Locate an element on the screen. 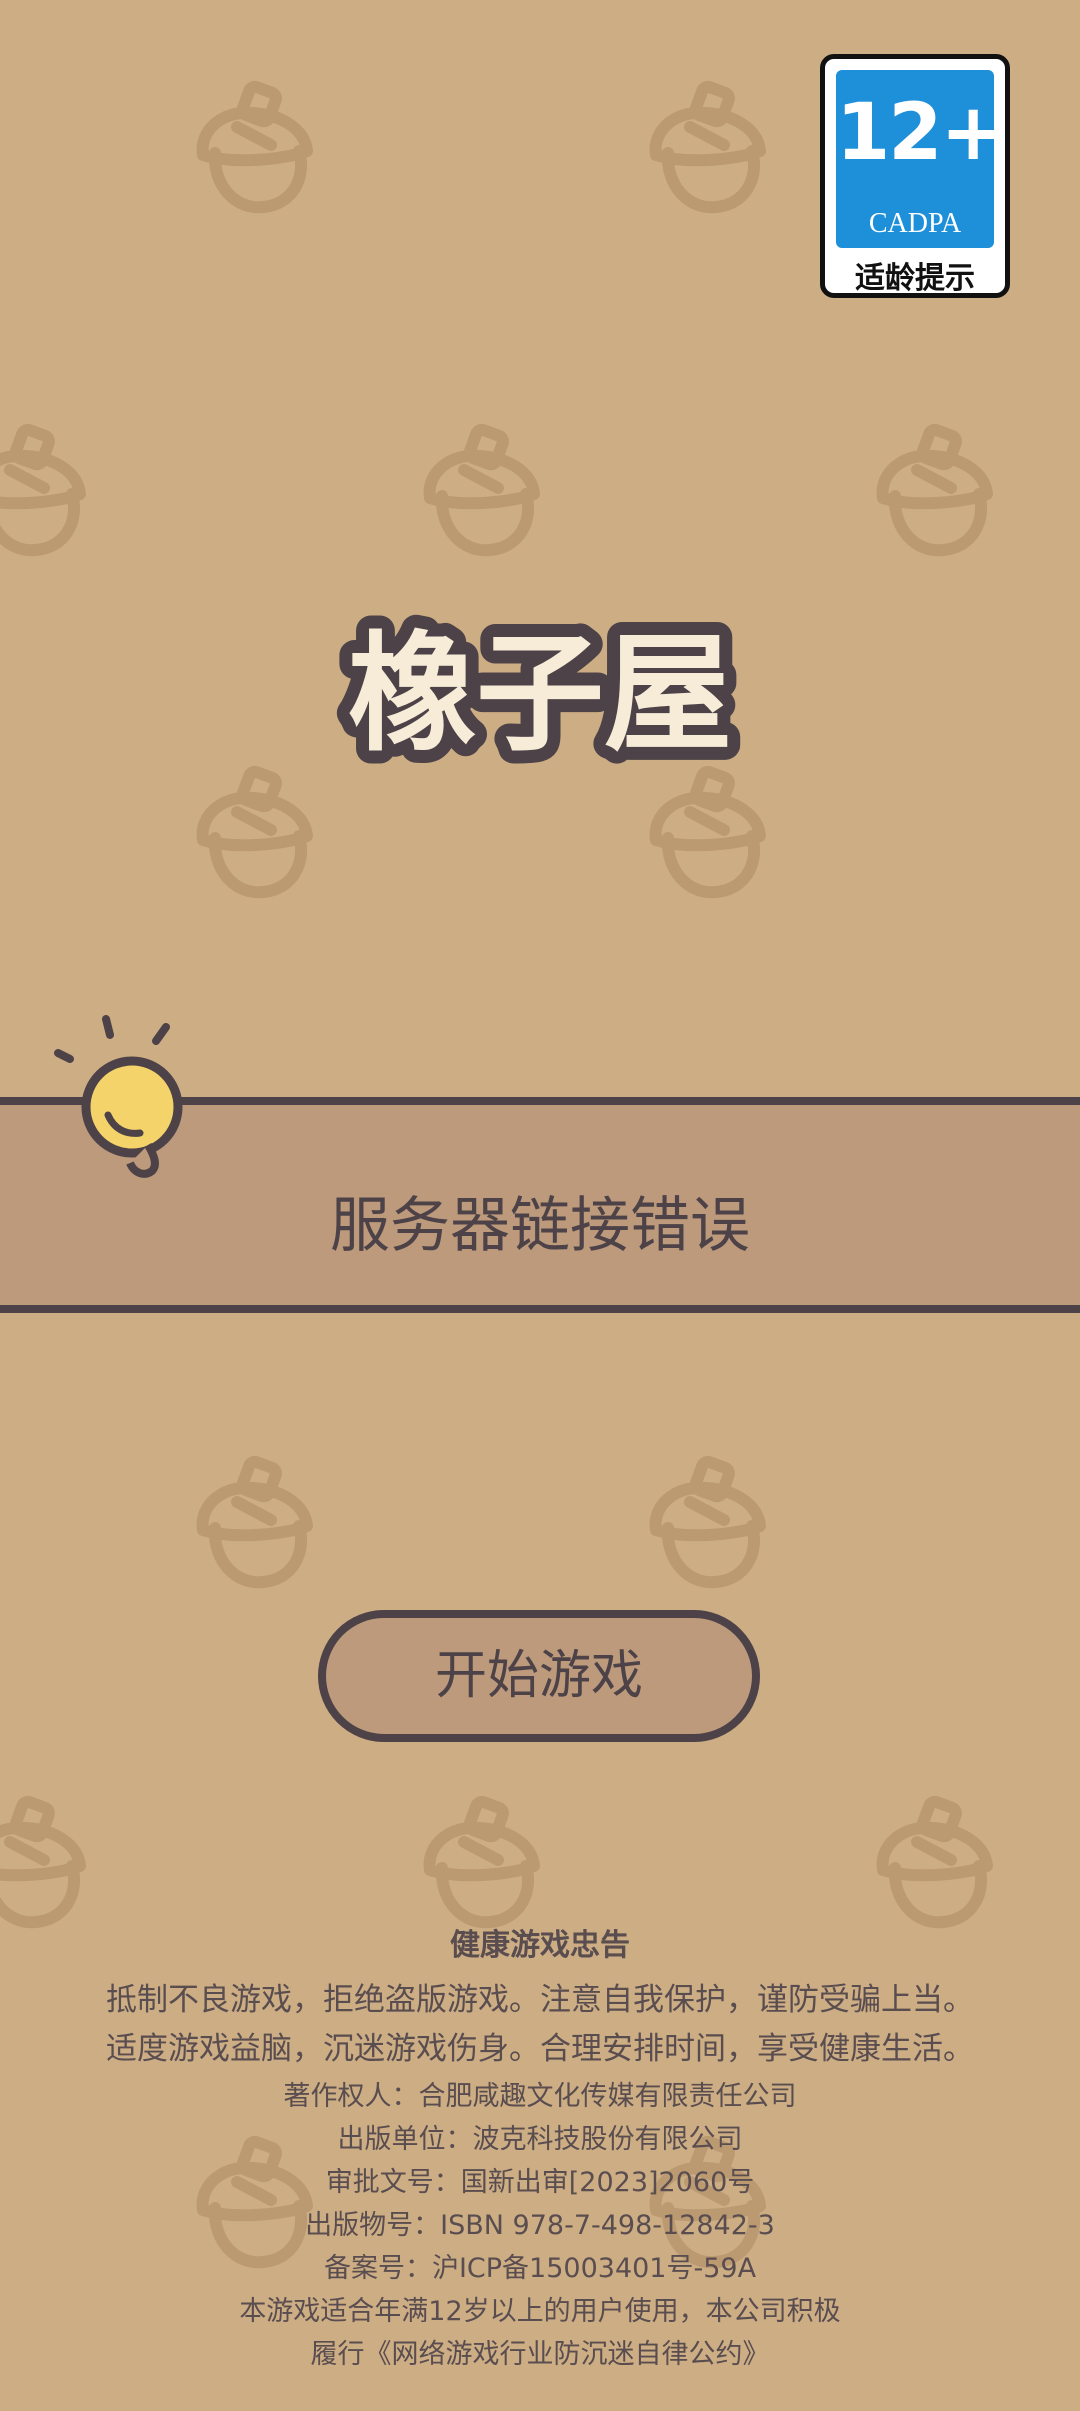  error-message: 服务器链接错误 is located at coordinates (540, 1226).